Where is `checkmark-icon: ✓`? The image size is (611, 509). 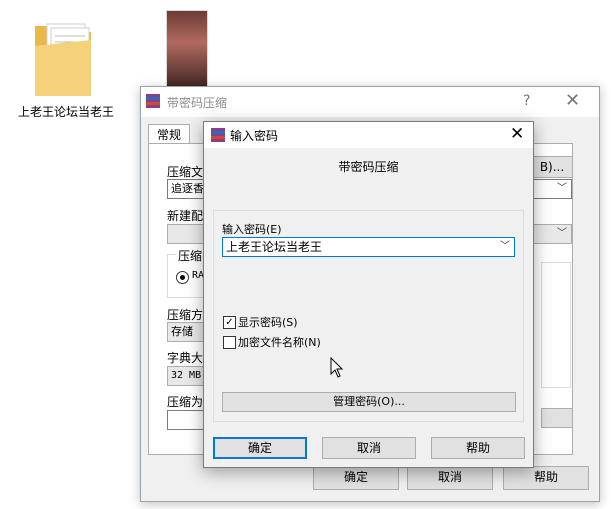 checkmark-icon: ✓ is located at coordinates (229, 322).